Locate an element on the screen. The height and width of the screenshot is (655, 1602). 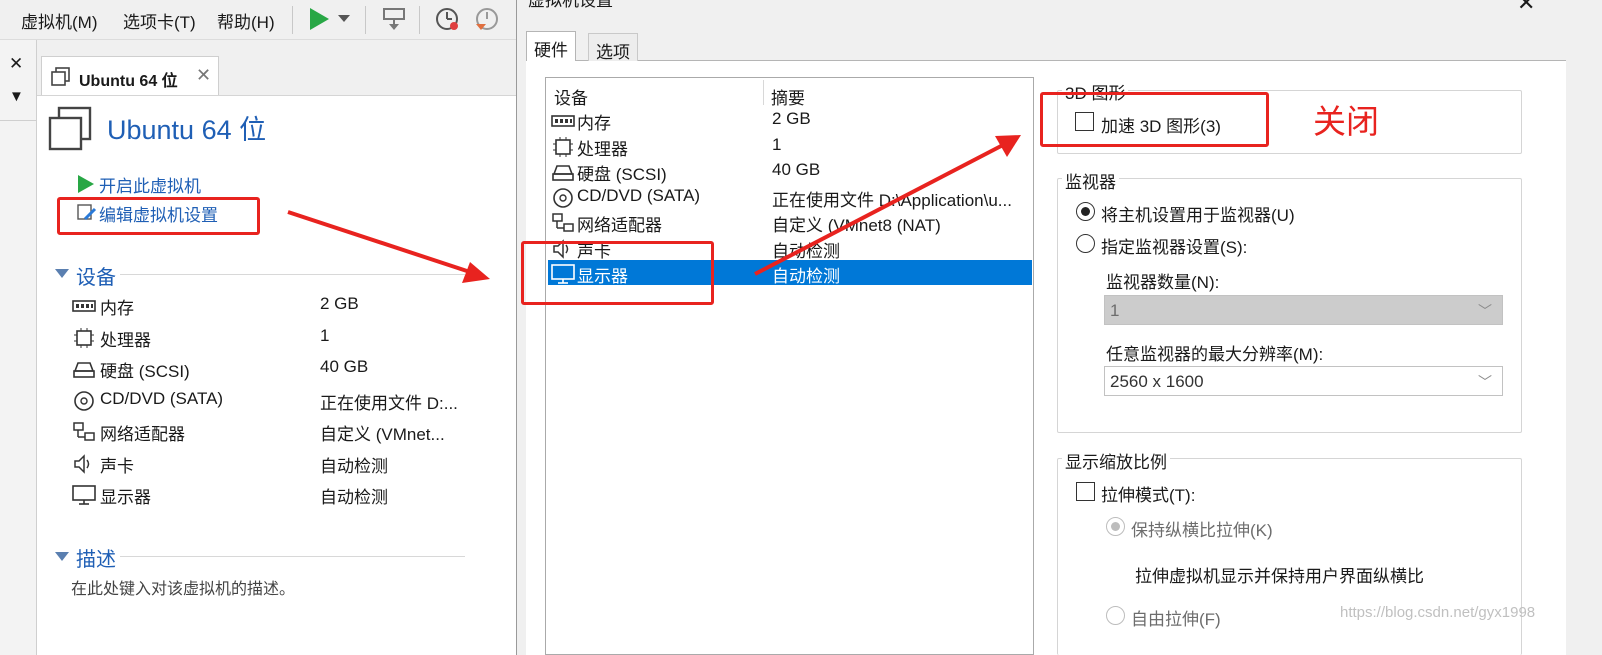
annotation-arrows is located at coordinates (654, 209).